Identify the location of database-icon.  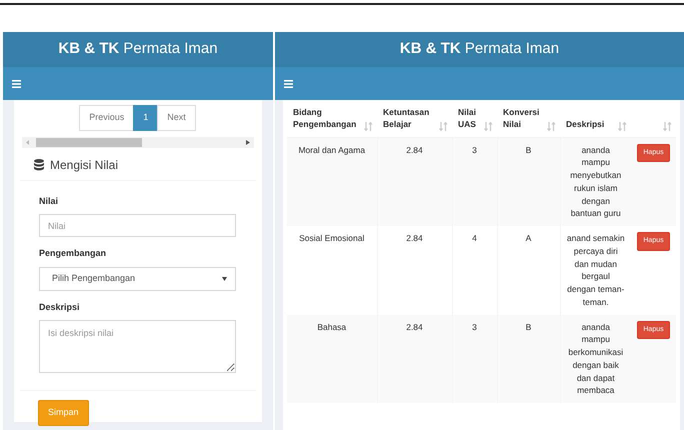
(39, 164).